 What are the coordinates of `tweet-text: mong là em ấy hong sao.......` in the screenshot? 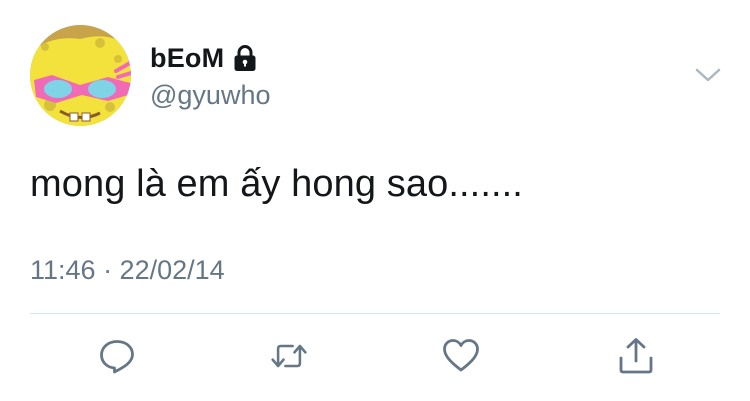 It's located at (276, 184).